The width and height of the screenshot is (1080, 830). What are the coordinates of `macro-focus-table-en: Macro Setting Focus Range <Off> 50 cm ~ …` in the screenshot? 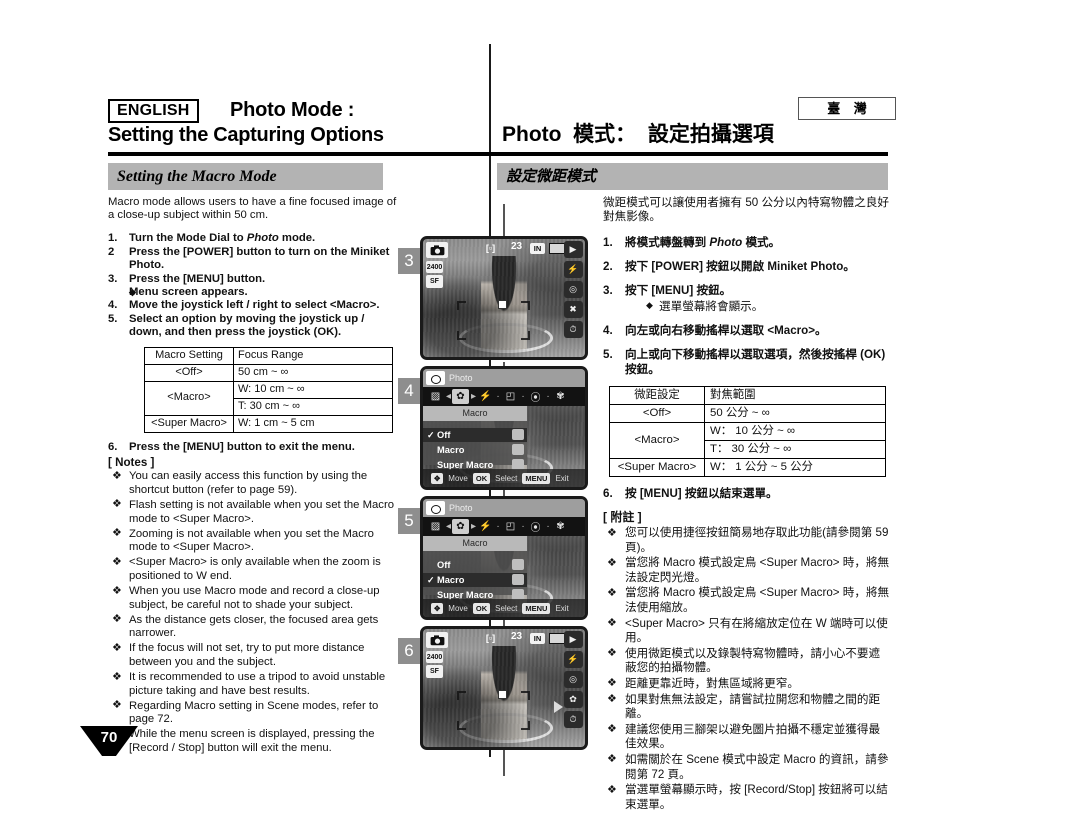 It's located at (268, 389).